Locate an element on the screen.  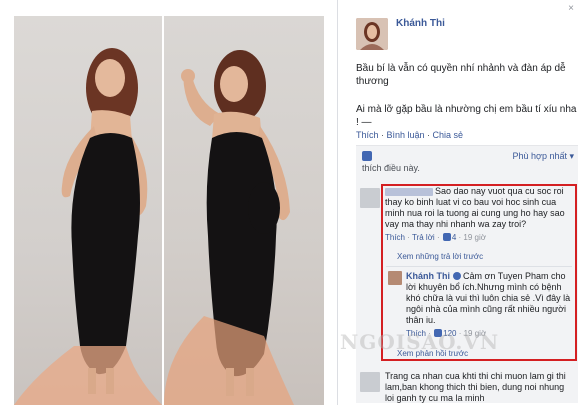
likes-summary: thích điều này. is located at coordinates (391, 168).